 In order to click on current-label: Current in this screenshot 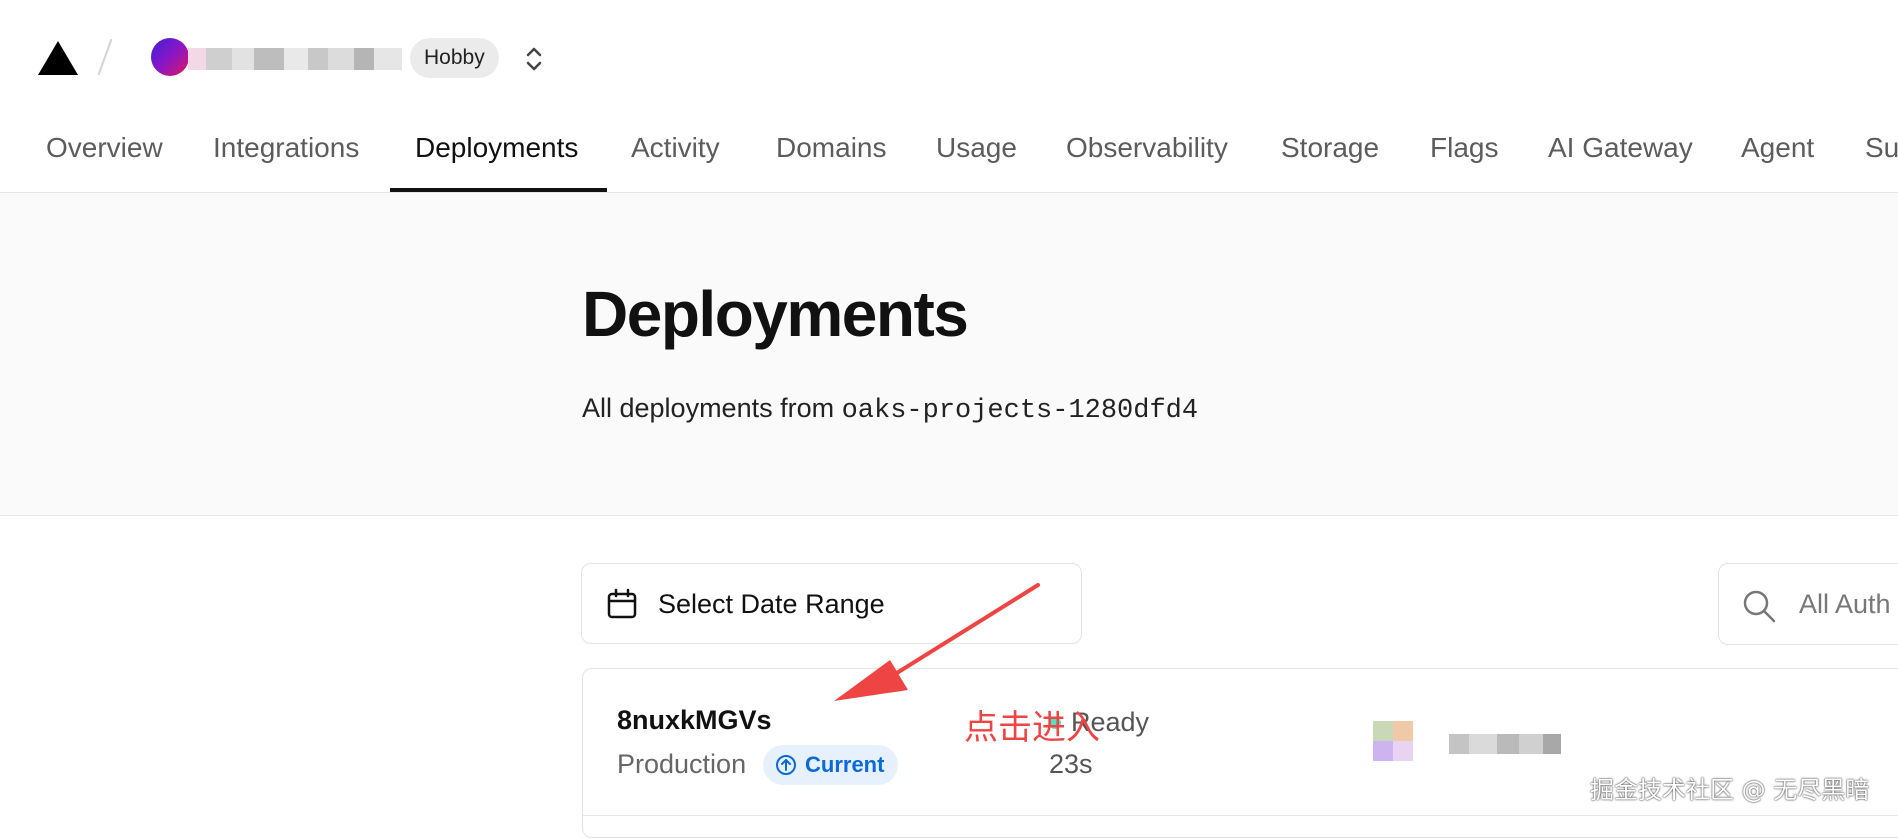, I will do `click(845, 764)`.